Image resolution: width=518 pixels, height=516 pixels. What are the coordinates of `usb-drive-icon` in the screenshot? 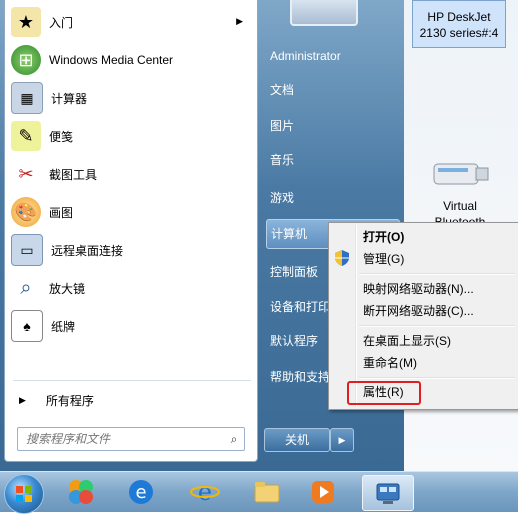 It's located at (460, 172).